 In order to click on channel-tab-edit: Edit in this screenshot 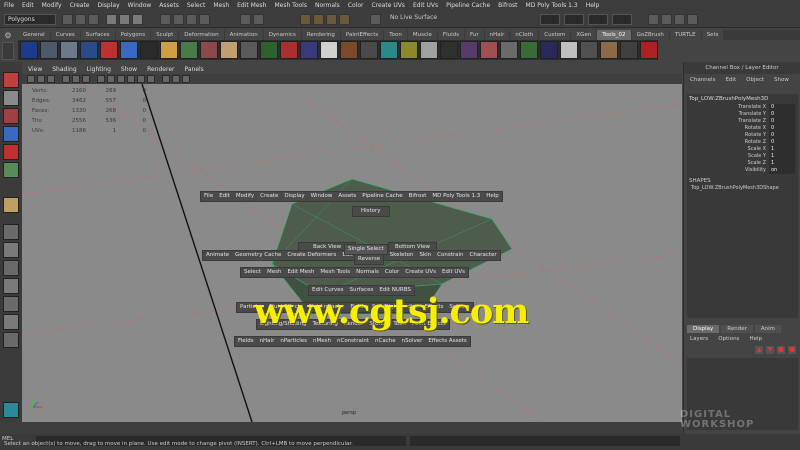, I will do `click(730, 80)`.